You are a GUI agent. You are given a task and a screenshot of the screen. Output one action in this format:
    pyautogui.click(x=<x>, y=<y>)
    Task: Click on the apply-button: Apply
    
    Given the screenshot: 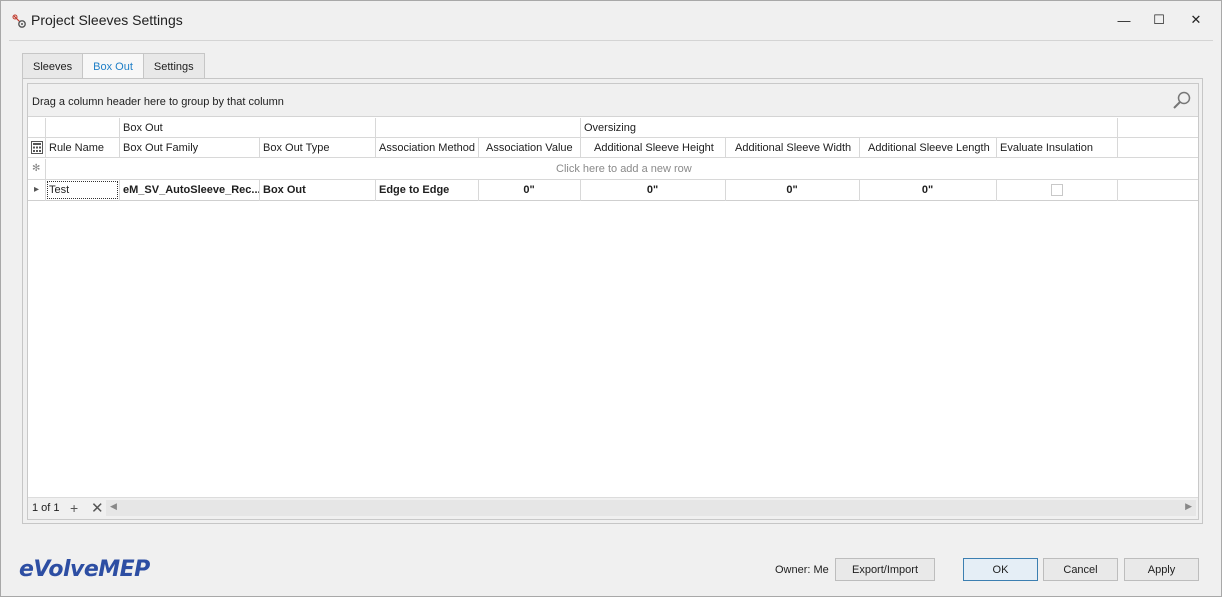 What is the action you would take?
    pyautogui.click(x=1161, y=569)
    